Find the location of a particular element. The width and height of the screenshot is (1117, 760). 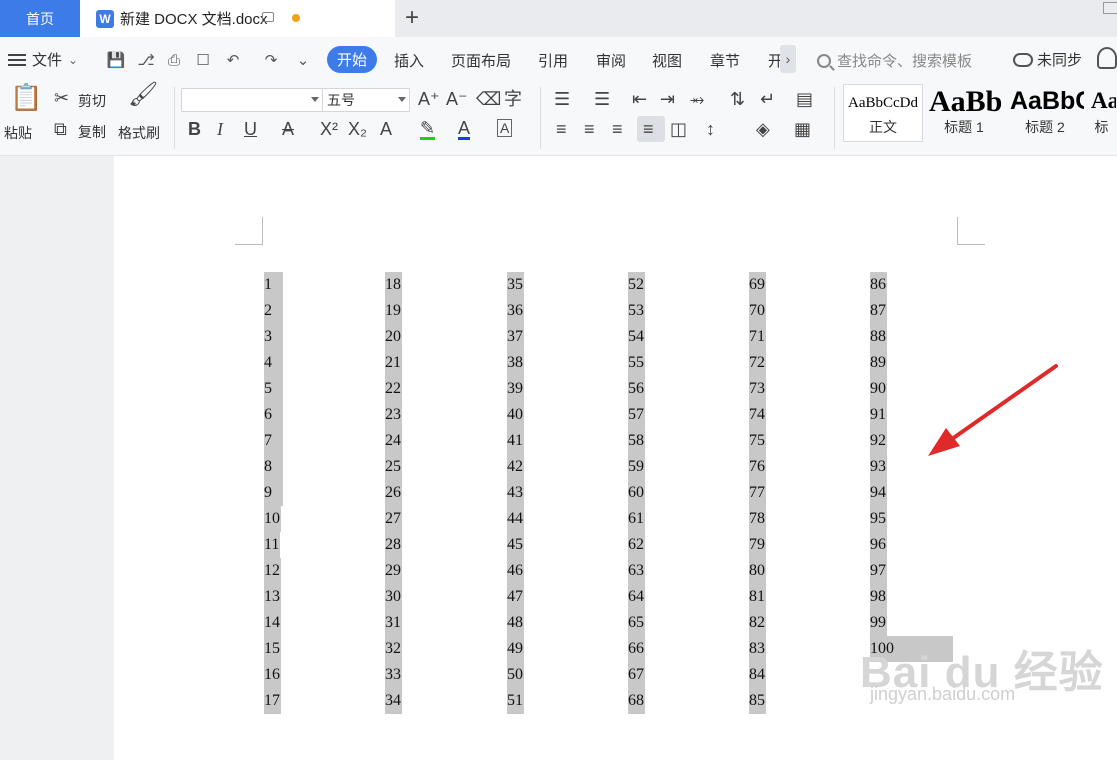

align-justify-button: ≡ is located at coordinates (651, 129).